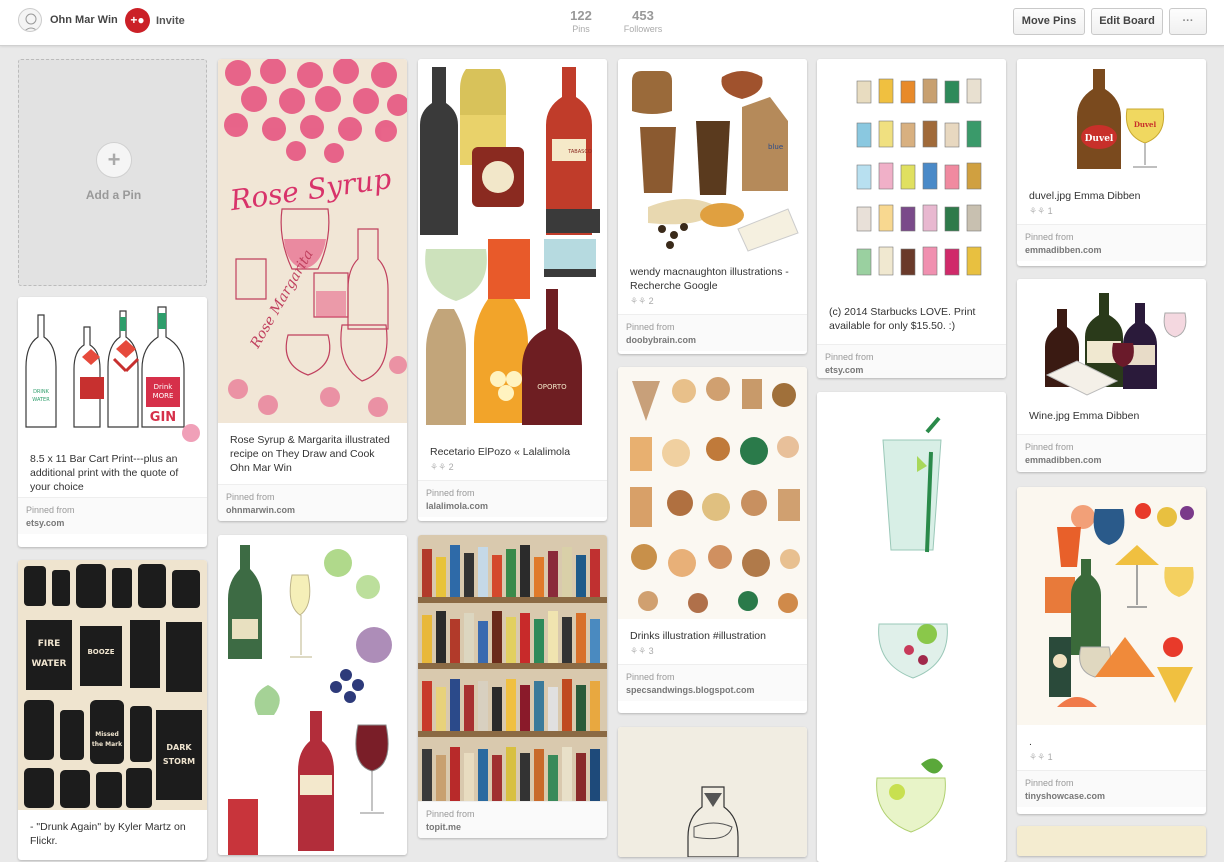 The height and width of the screenshot is (862, 1224). What do you see at coordinates (100, 652) in the screenshot?
I see `svg-text: BOOZE` at bounding box center [100, 652].